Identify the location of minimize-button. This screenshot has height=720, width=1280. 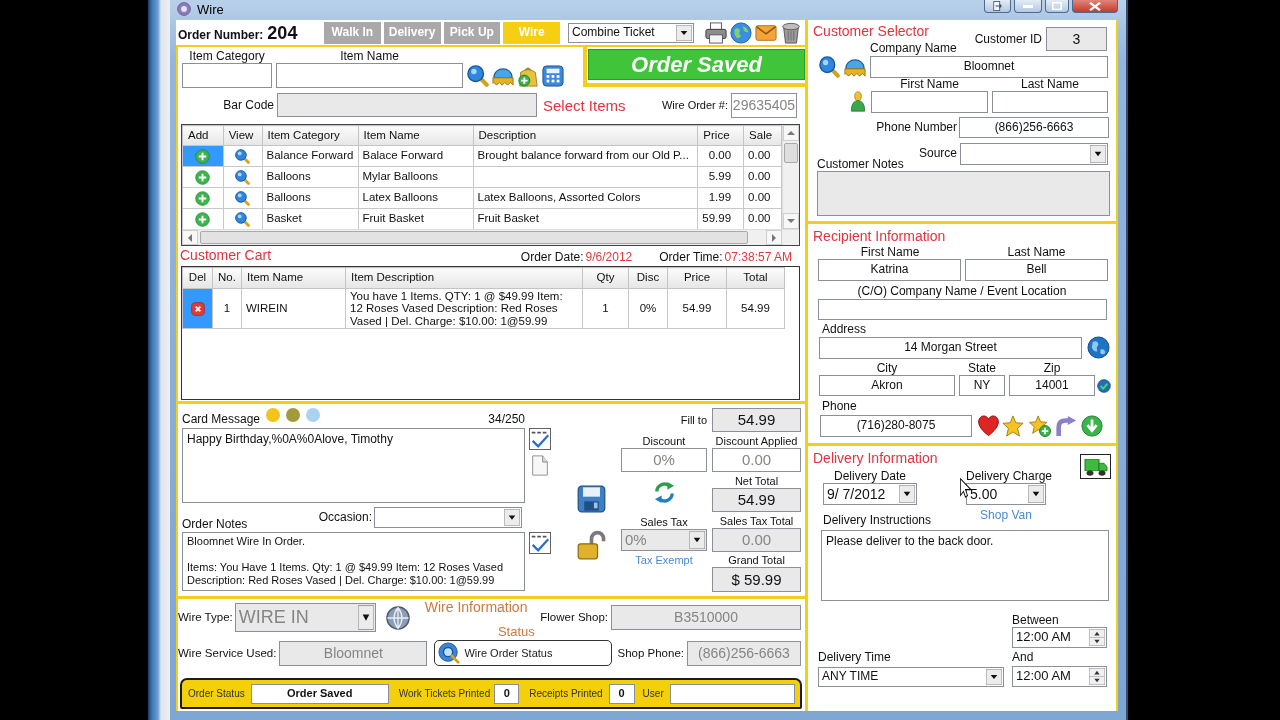
(1028, 6).